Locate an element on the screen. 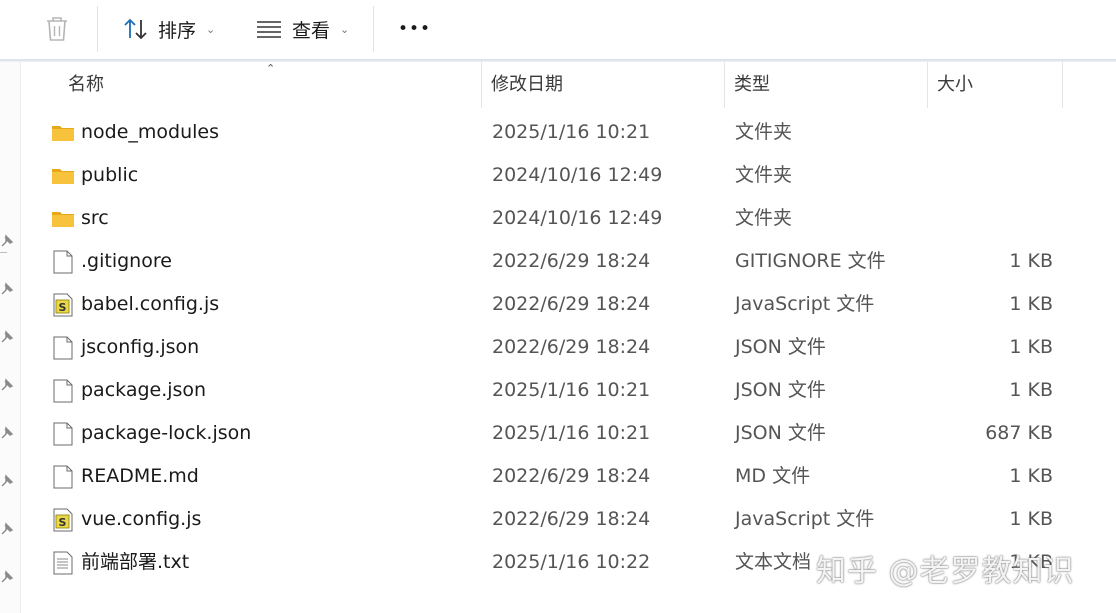 This screenshot has width=1116, height=613. file-name: vue.config.js is located at coordinates (141, 519).